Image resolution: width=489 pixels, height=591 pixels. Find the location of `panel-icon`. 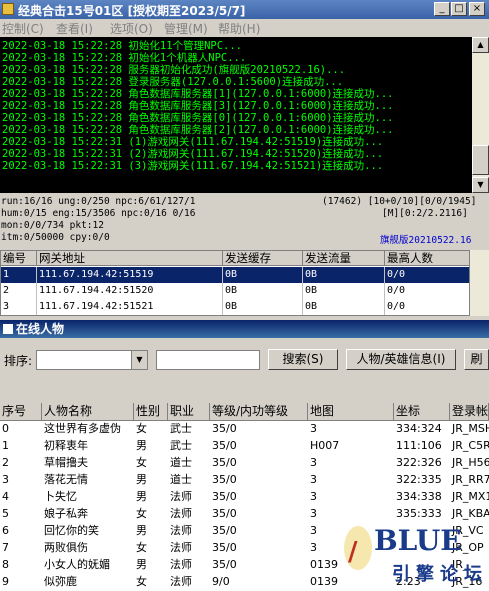

panel-icon is located at coordinates (8, 329).